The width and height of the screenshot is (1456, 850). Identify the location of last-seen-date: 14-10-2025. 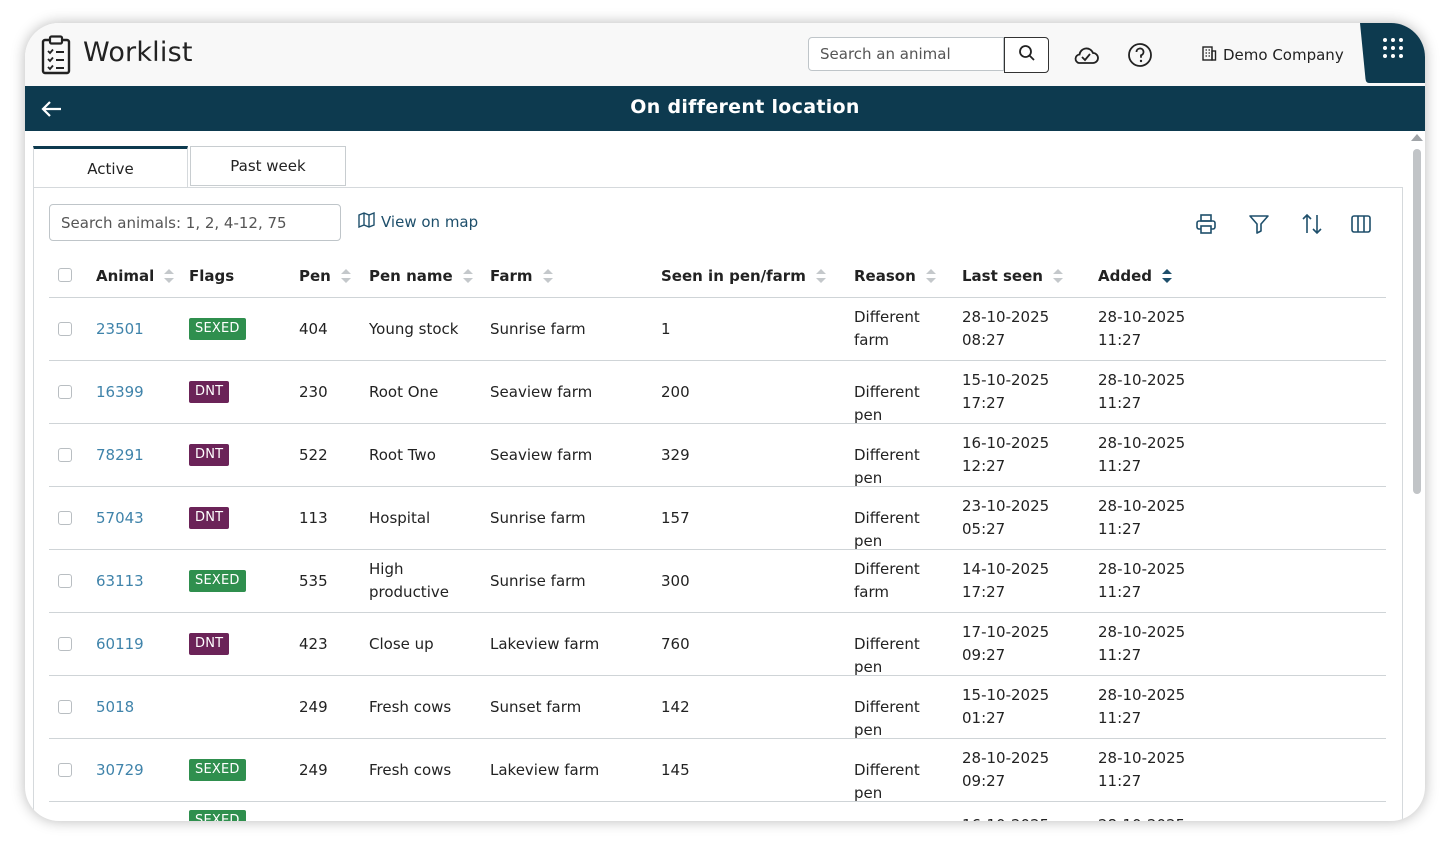
(1006, 569).